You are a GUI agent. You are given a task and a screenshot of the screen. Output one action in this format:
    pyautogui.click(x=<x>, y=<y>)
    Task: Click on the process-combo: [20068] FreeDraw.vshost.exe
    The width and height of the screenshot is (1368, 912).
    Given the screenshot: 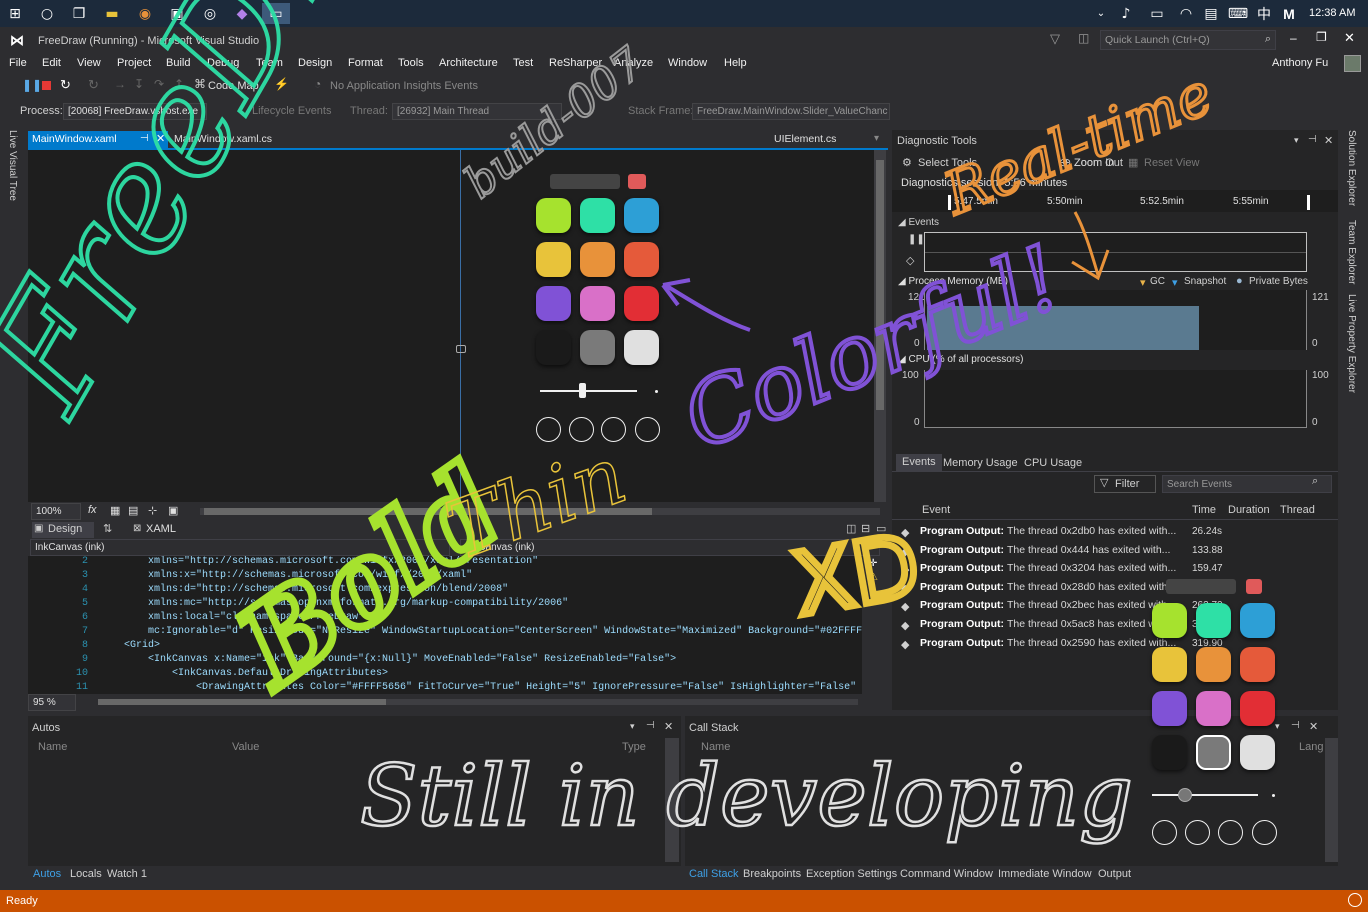 What is the action you would take?
    pyautogui.click(x=135, y=111)
    